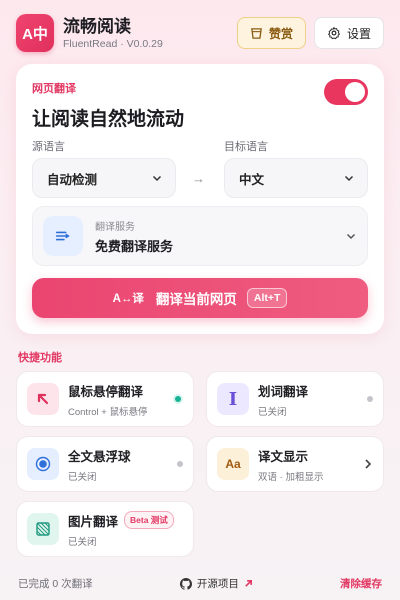 The height and width of the screenshot is (600, 400). I want to click on feature-title: 划词翻译, so click(283, 391).